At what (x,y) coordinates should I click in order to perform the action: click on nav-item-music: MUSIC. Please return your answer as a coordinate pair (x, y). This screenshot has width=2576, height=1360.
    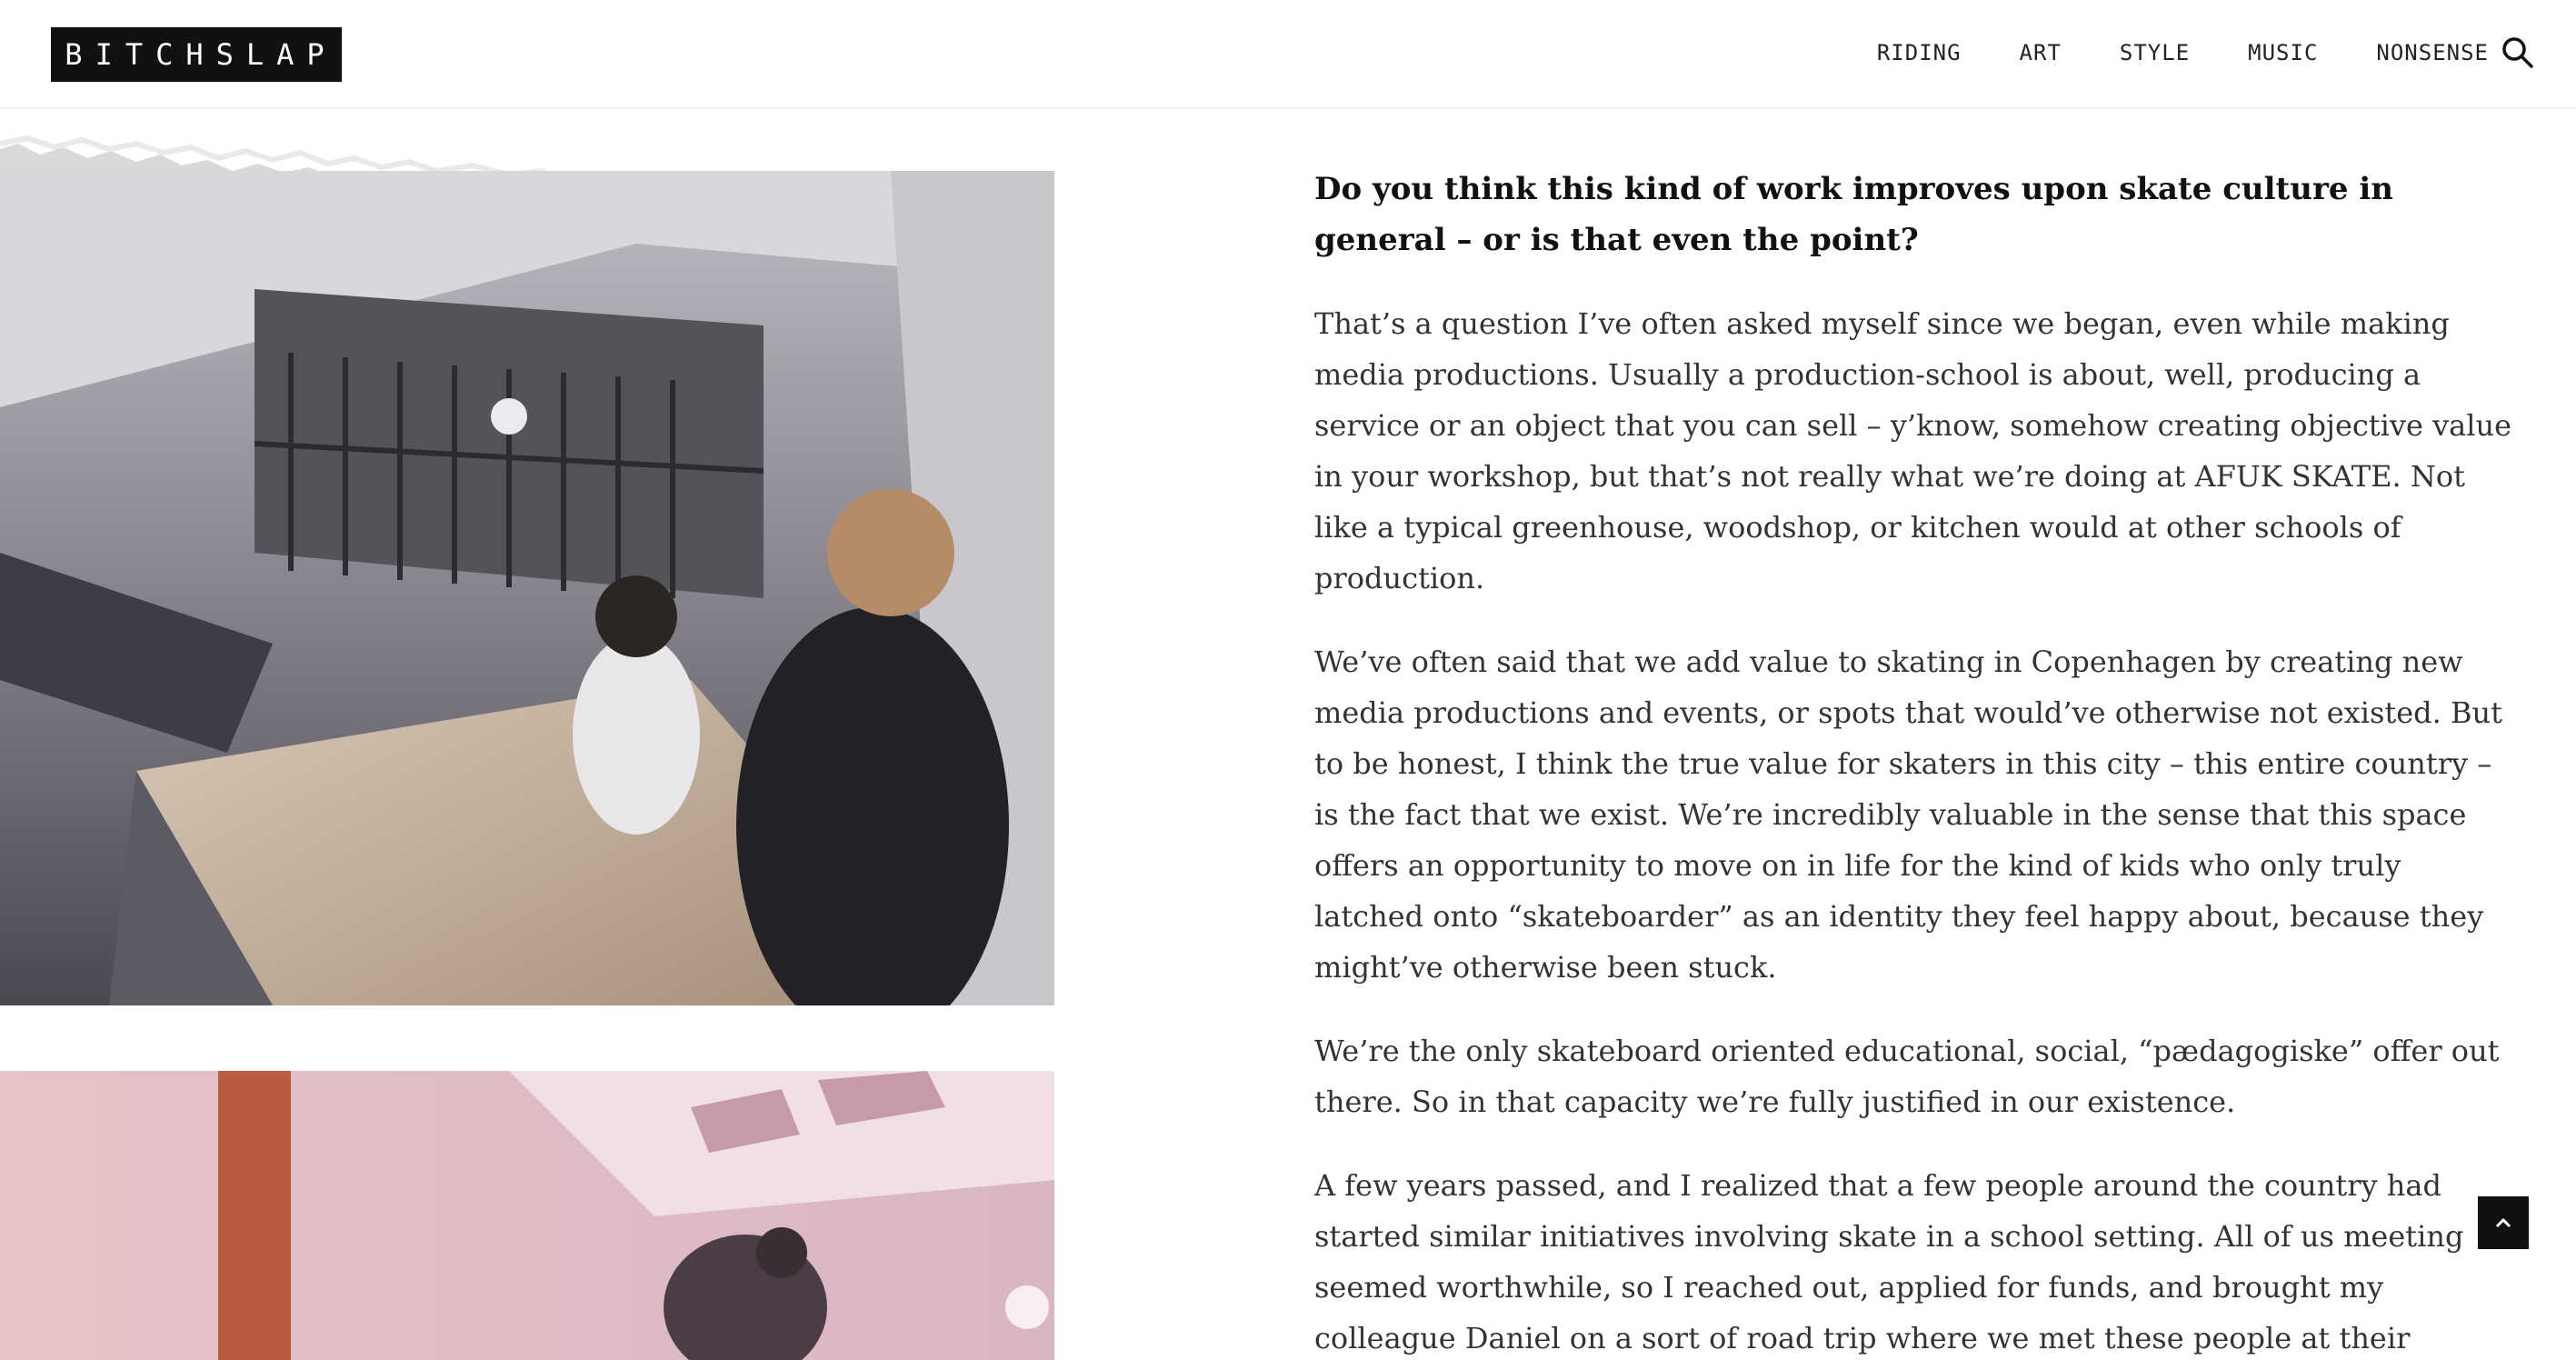
    Looking at the image, I should click on (2283, 53).